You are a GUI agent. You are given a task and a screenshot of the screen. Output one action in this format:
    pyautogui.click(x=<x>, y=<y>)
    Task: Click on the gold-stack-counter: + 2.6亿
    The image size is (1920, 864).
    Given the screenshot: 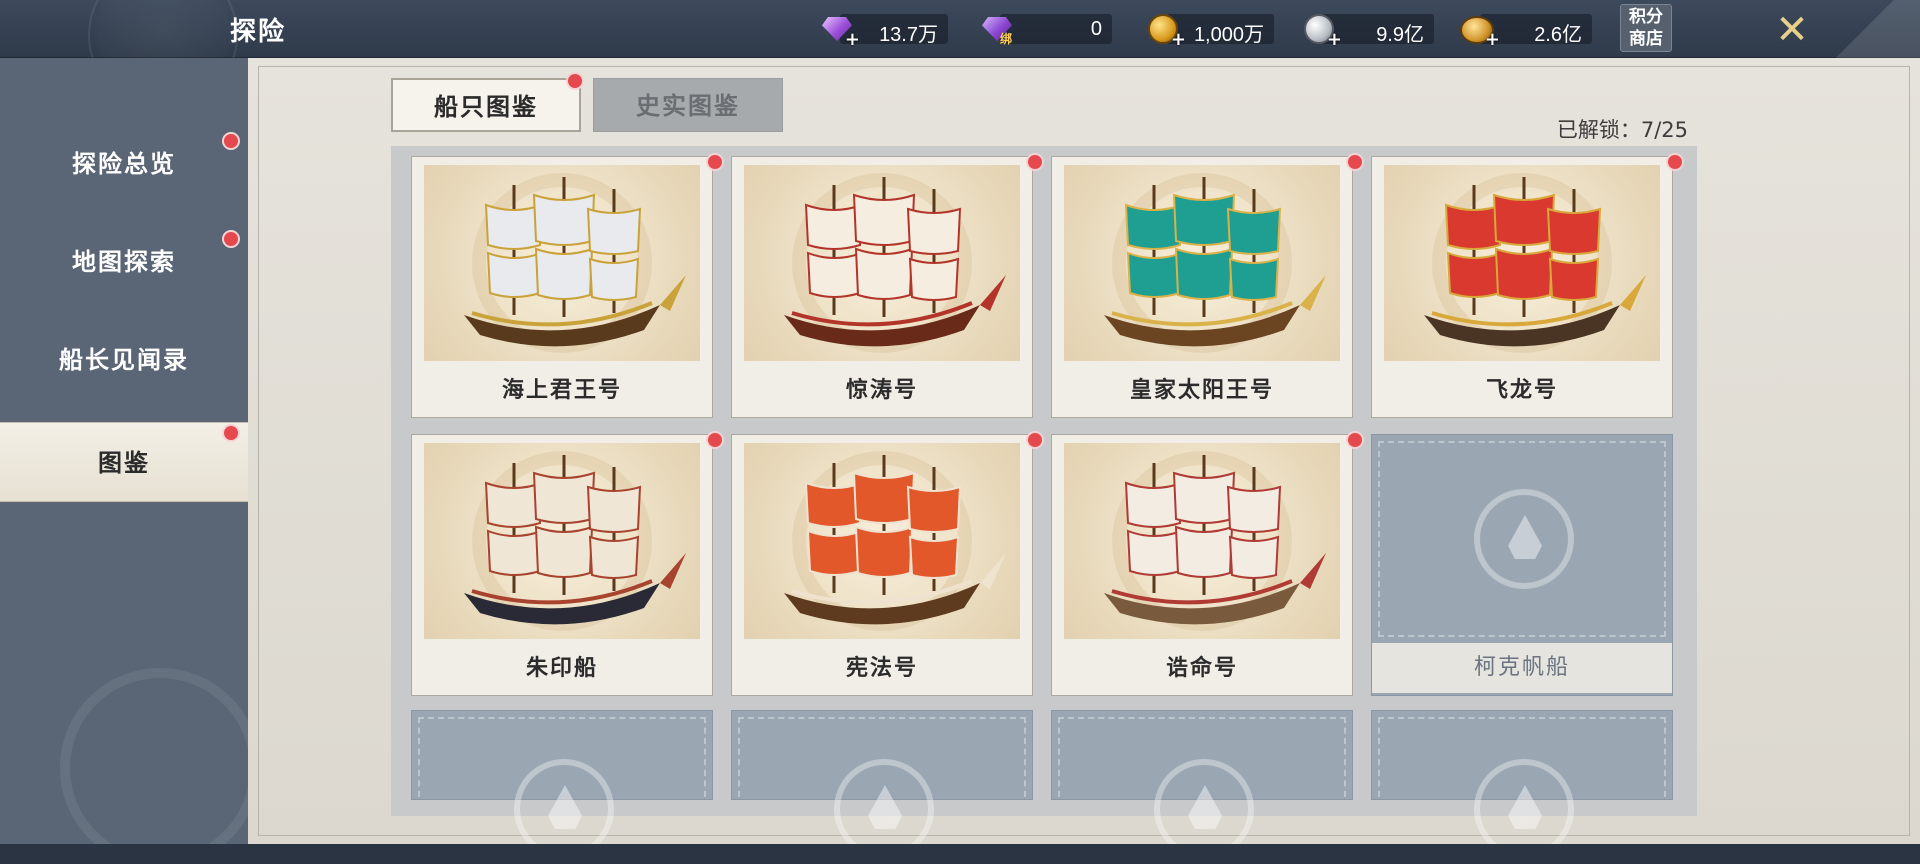 What is the action you would take?
    pyautogui.click(x=1525, y=31)
    